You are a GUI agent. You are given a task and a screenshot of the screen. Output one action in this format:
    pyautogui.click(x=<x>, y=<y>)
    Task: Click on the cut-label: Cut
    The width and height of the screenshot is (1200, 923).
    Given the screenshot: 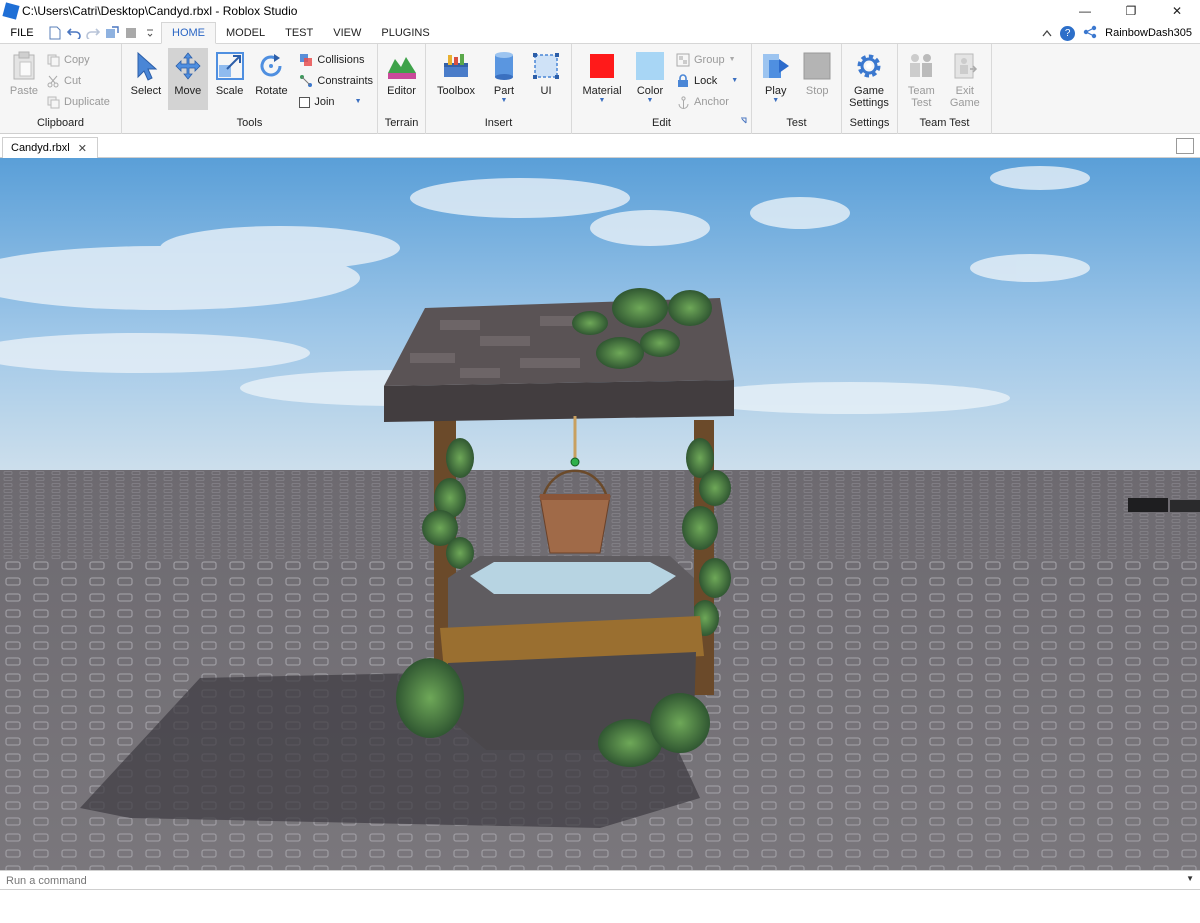 What is the action you would take?
    pyautogui.click(x=73, y=81)
    